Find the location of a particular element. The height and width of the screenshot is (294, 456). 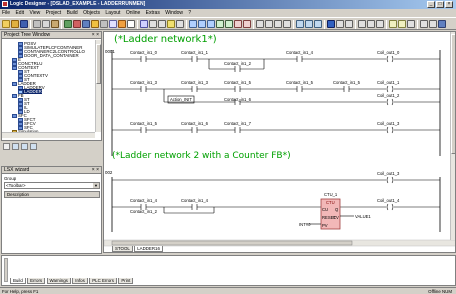

coil-label: Coil_out1_4 is located at coordinates (388, 200).